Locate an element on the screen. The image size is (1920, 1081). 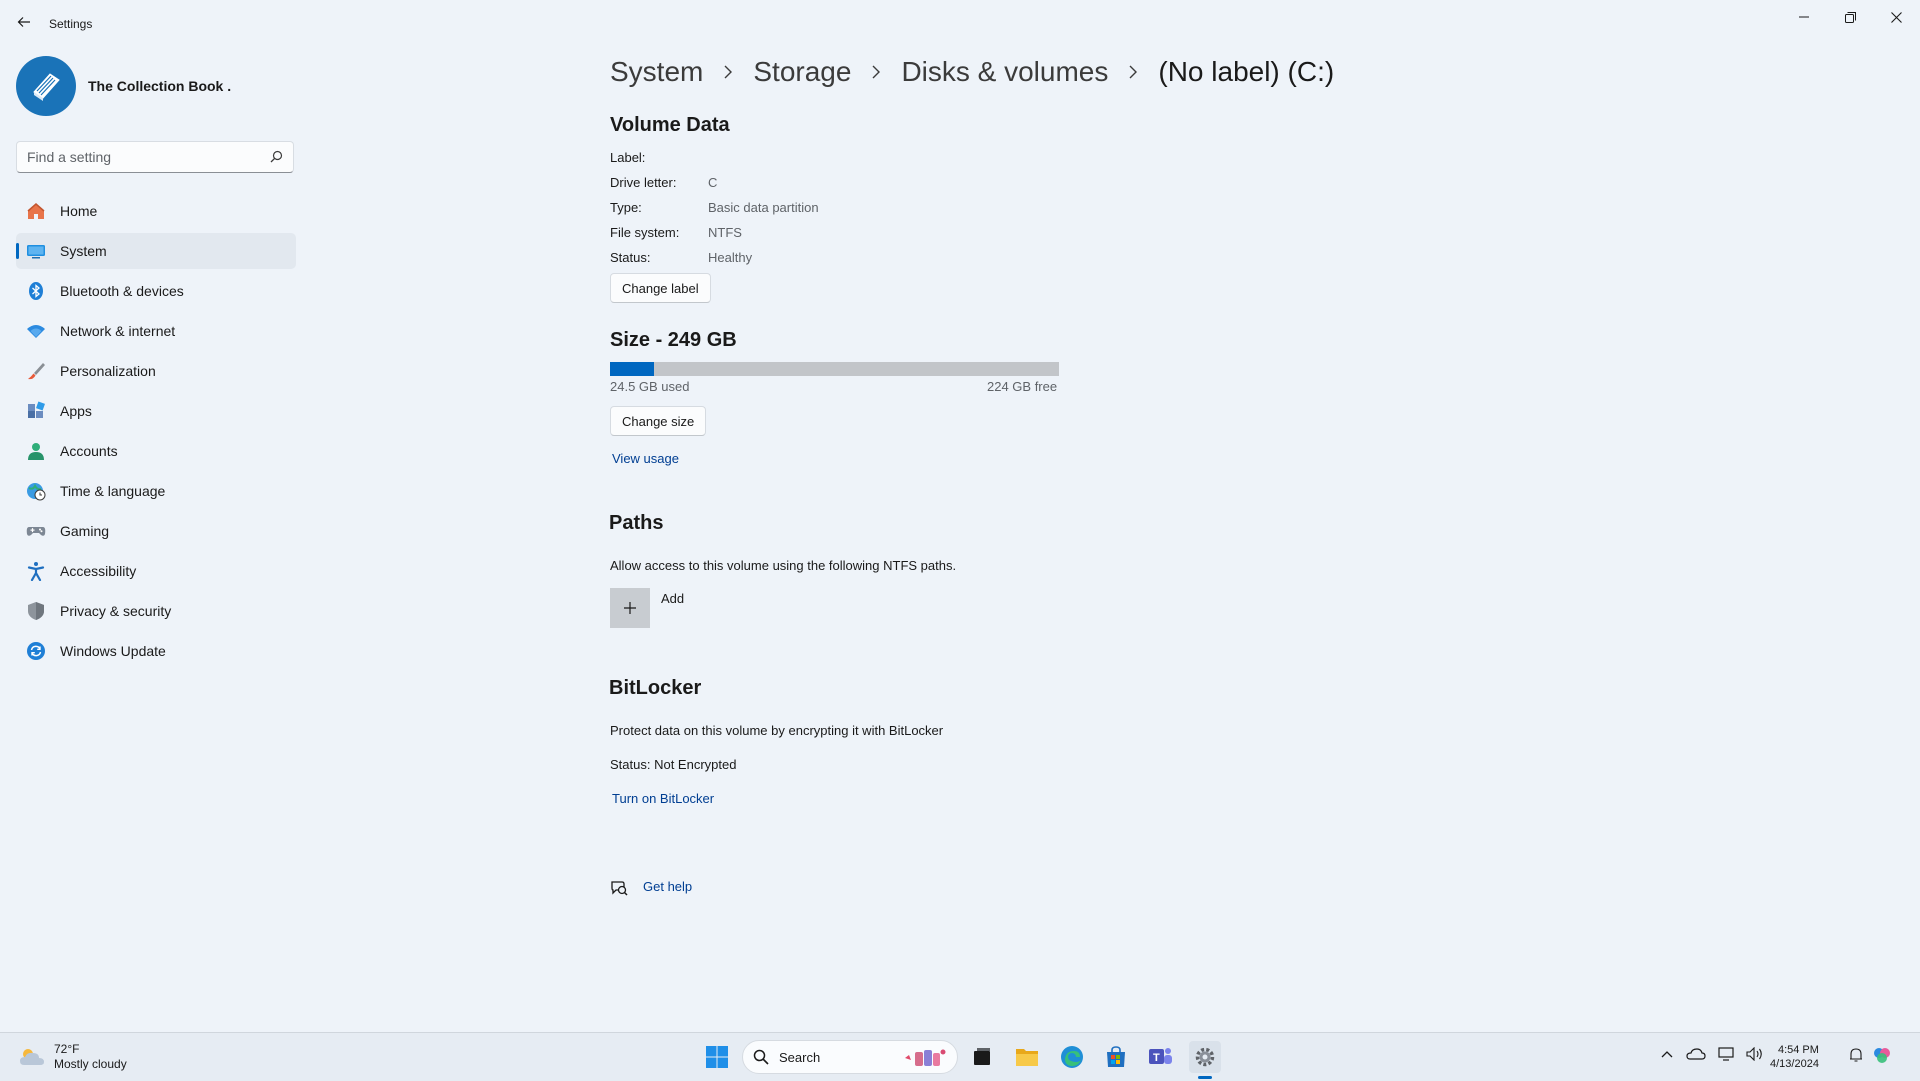
back-button is located at coordinates (24, 22).